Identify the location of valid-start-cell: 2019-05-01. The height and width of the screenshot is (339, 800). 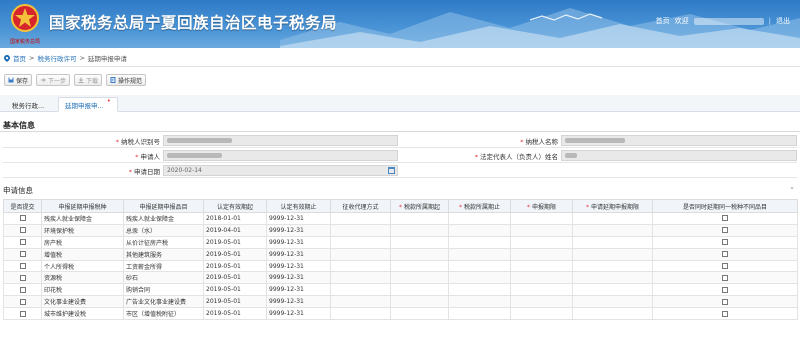
(235, 254).